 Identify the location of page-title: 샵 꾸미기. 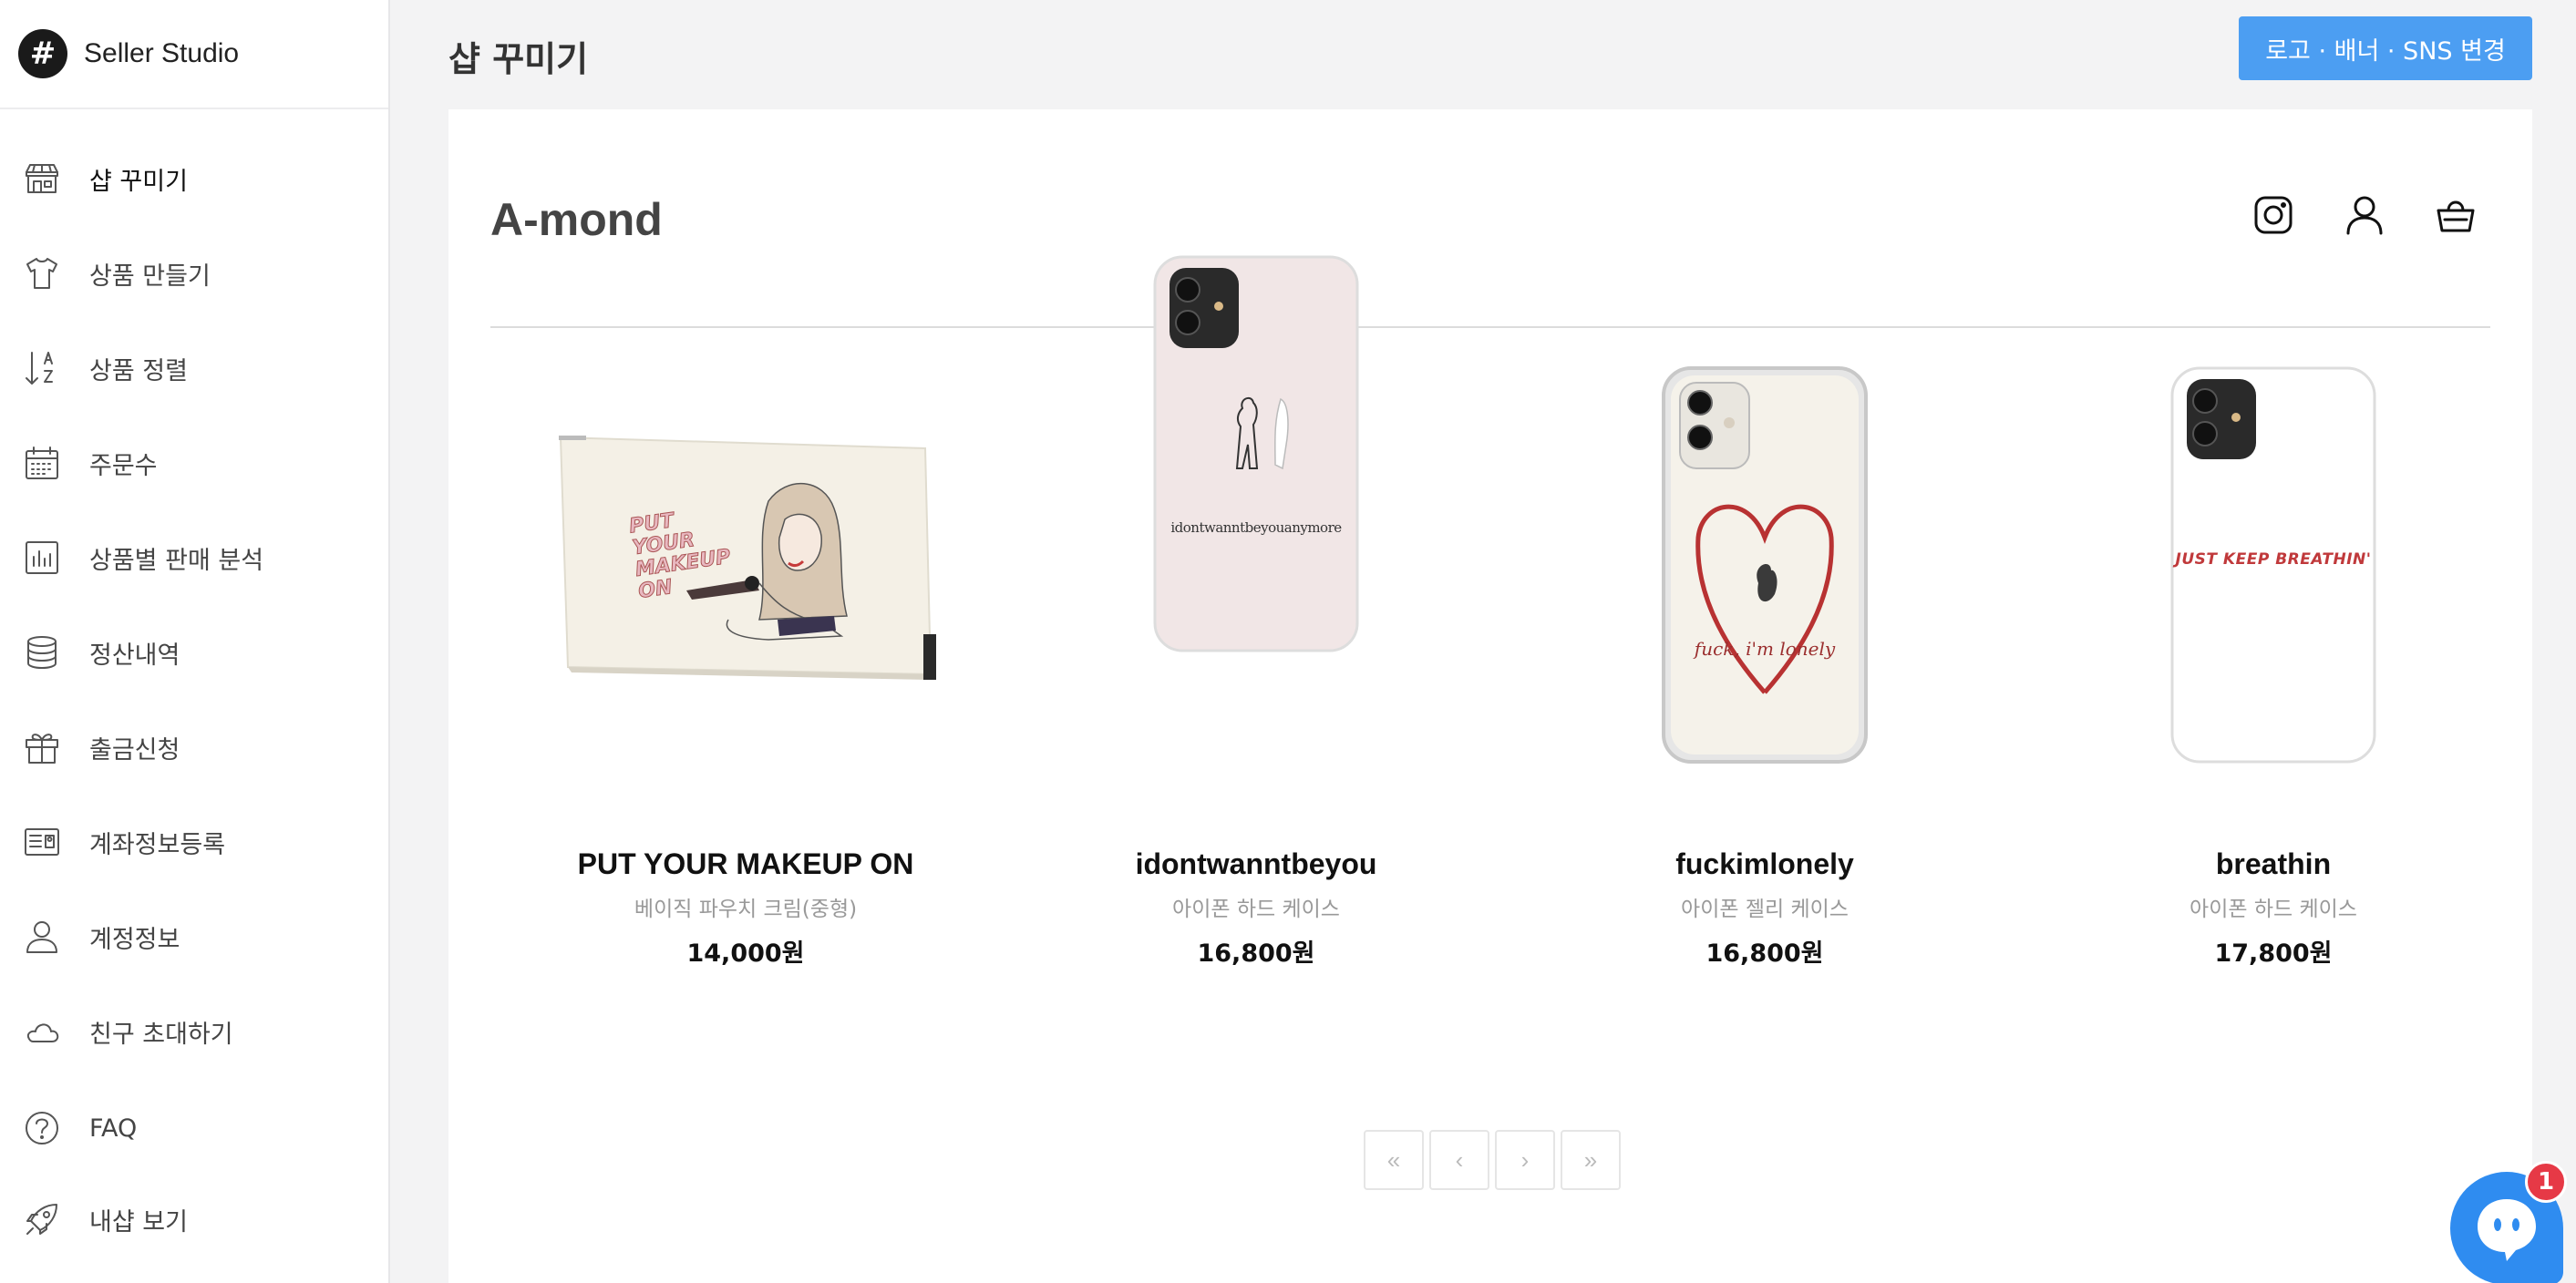
(518, 59).